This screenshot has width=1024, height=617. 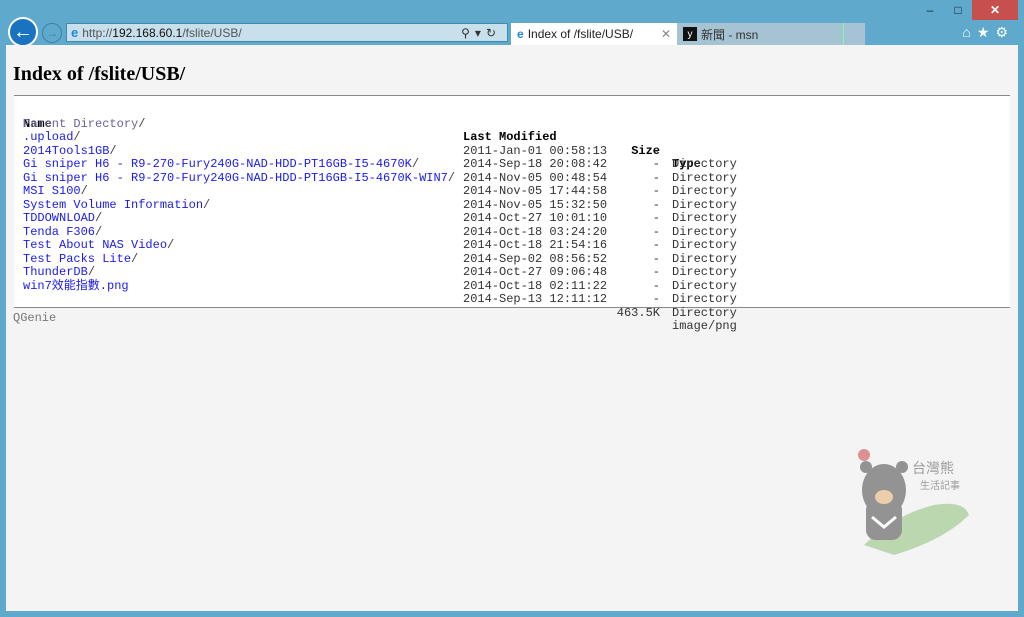 I want to click on tab-index: e Index of /fslite/USB/ ✕, so click(x=594, y=34).